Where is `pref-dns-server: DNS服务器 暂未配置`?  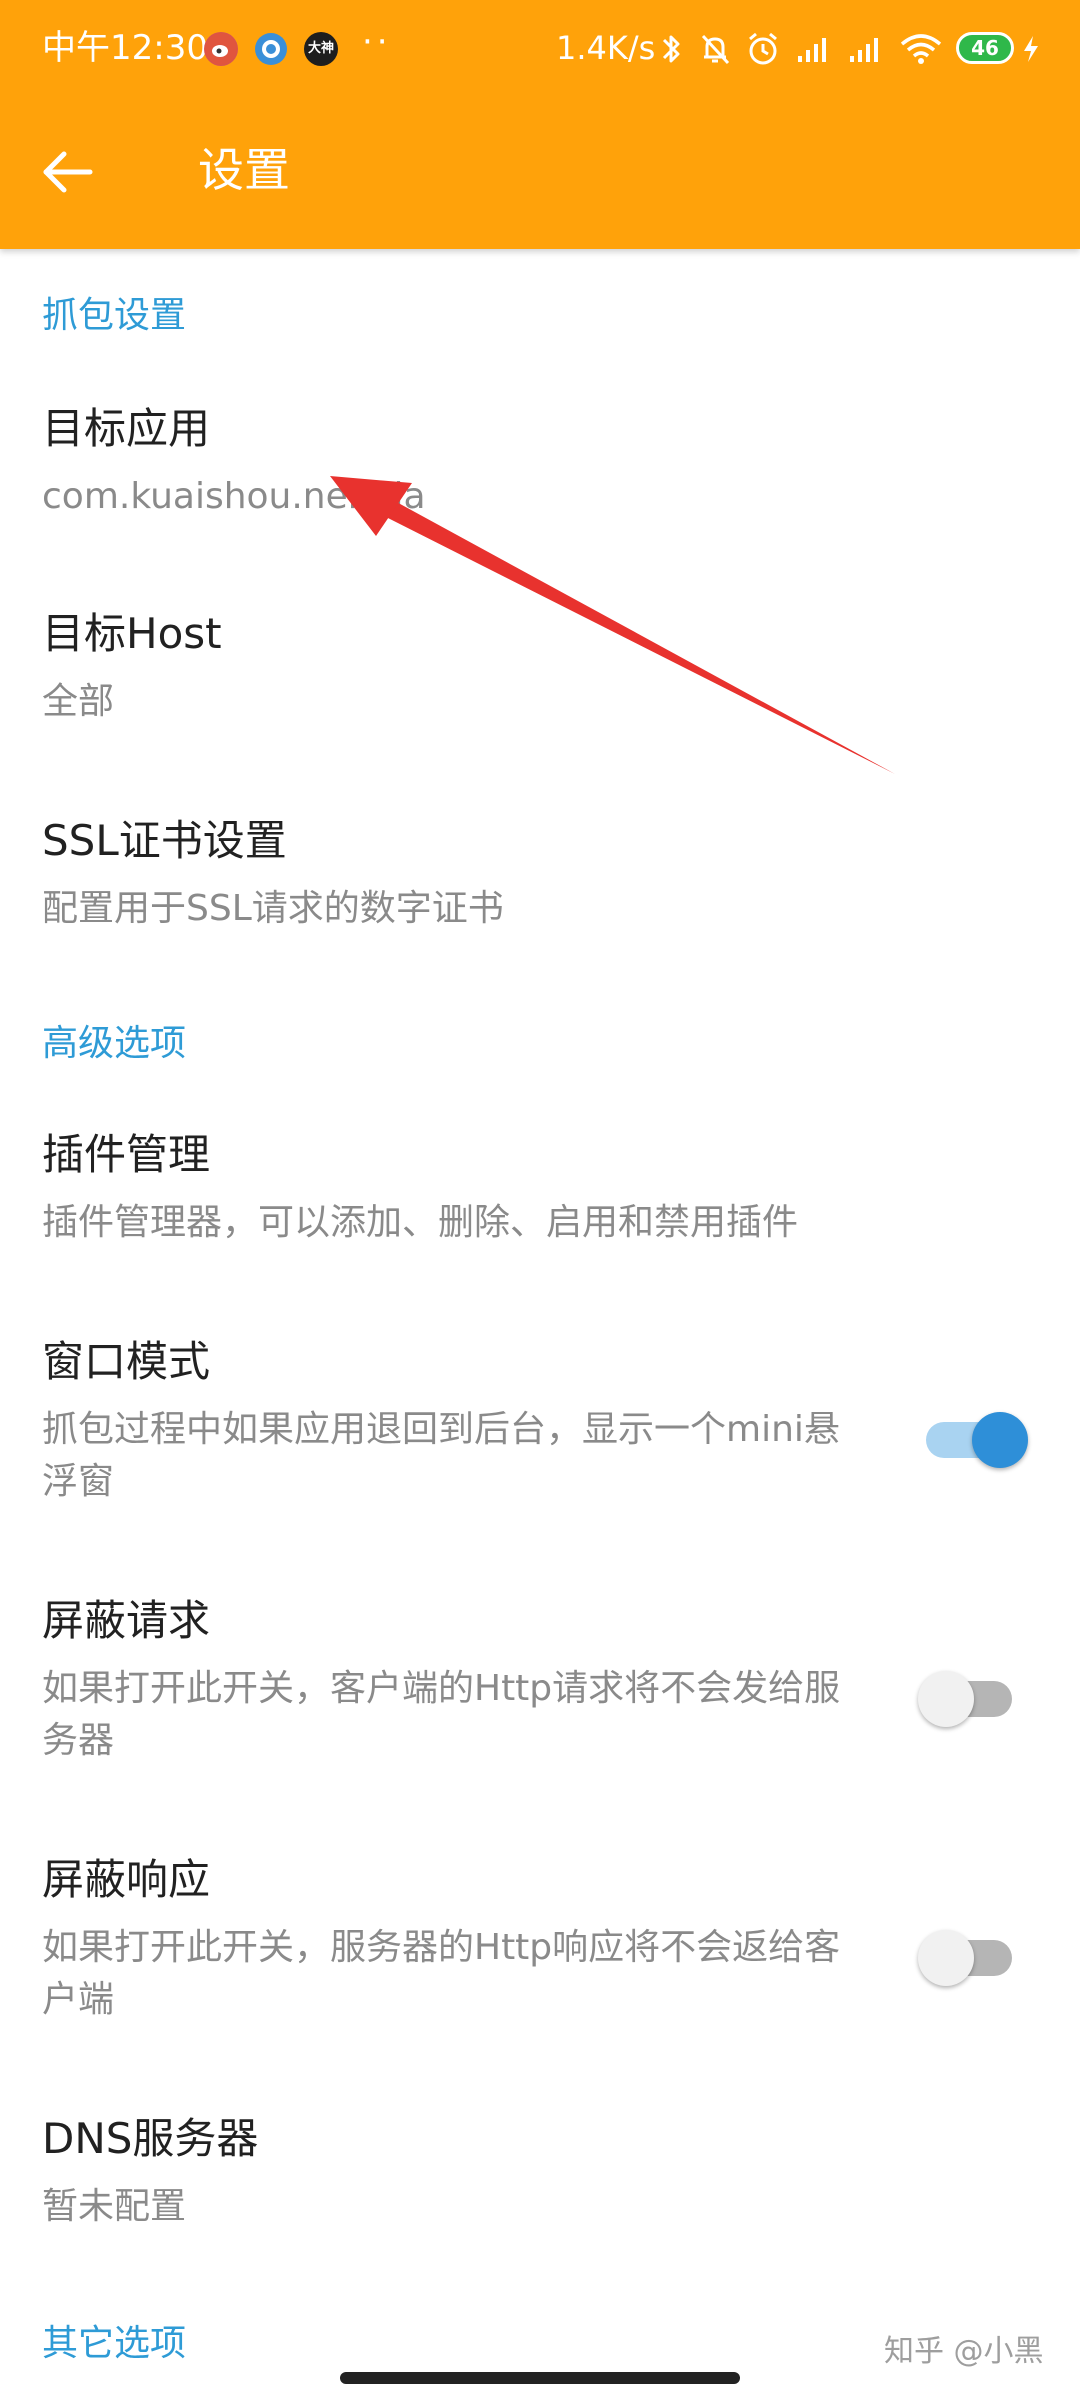
pref-dns-server: DNS服务器 暂未配置 is located at coordinates (540, 2184).